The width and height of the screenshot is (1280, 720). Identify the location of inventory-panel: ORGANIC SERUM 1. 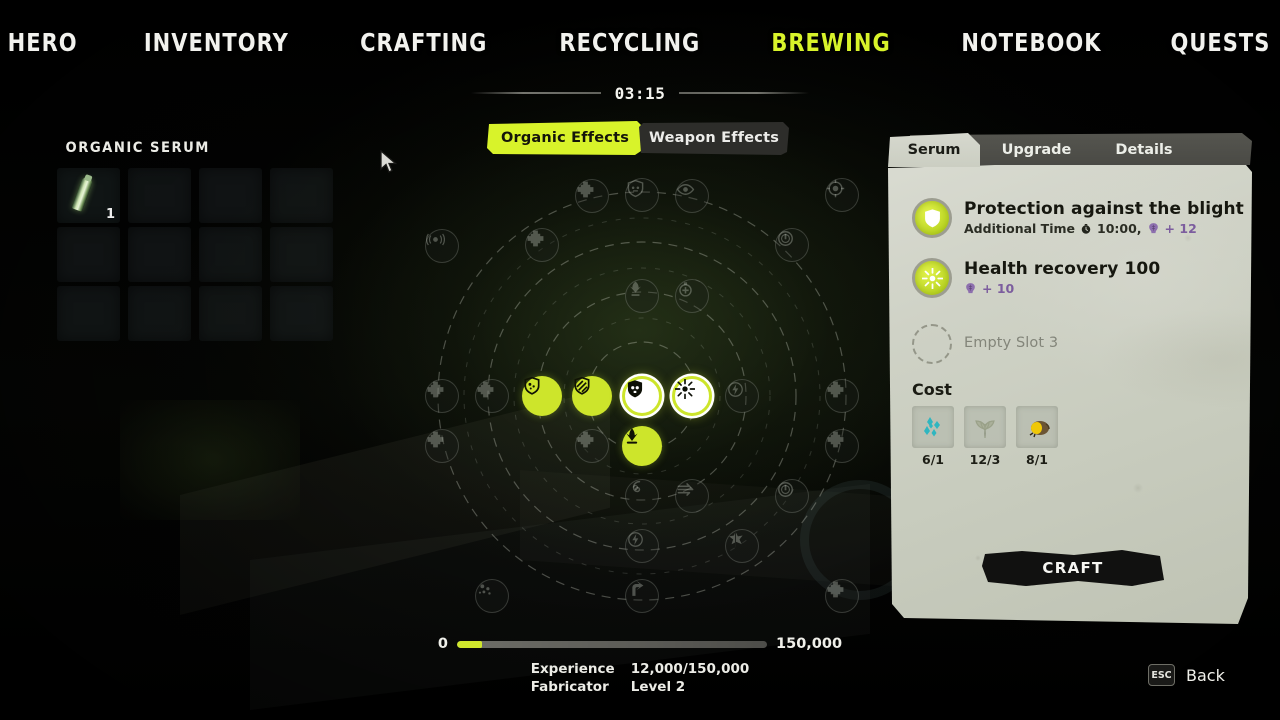
(199, 242).